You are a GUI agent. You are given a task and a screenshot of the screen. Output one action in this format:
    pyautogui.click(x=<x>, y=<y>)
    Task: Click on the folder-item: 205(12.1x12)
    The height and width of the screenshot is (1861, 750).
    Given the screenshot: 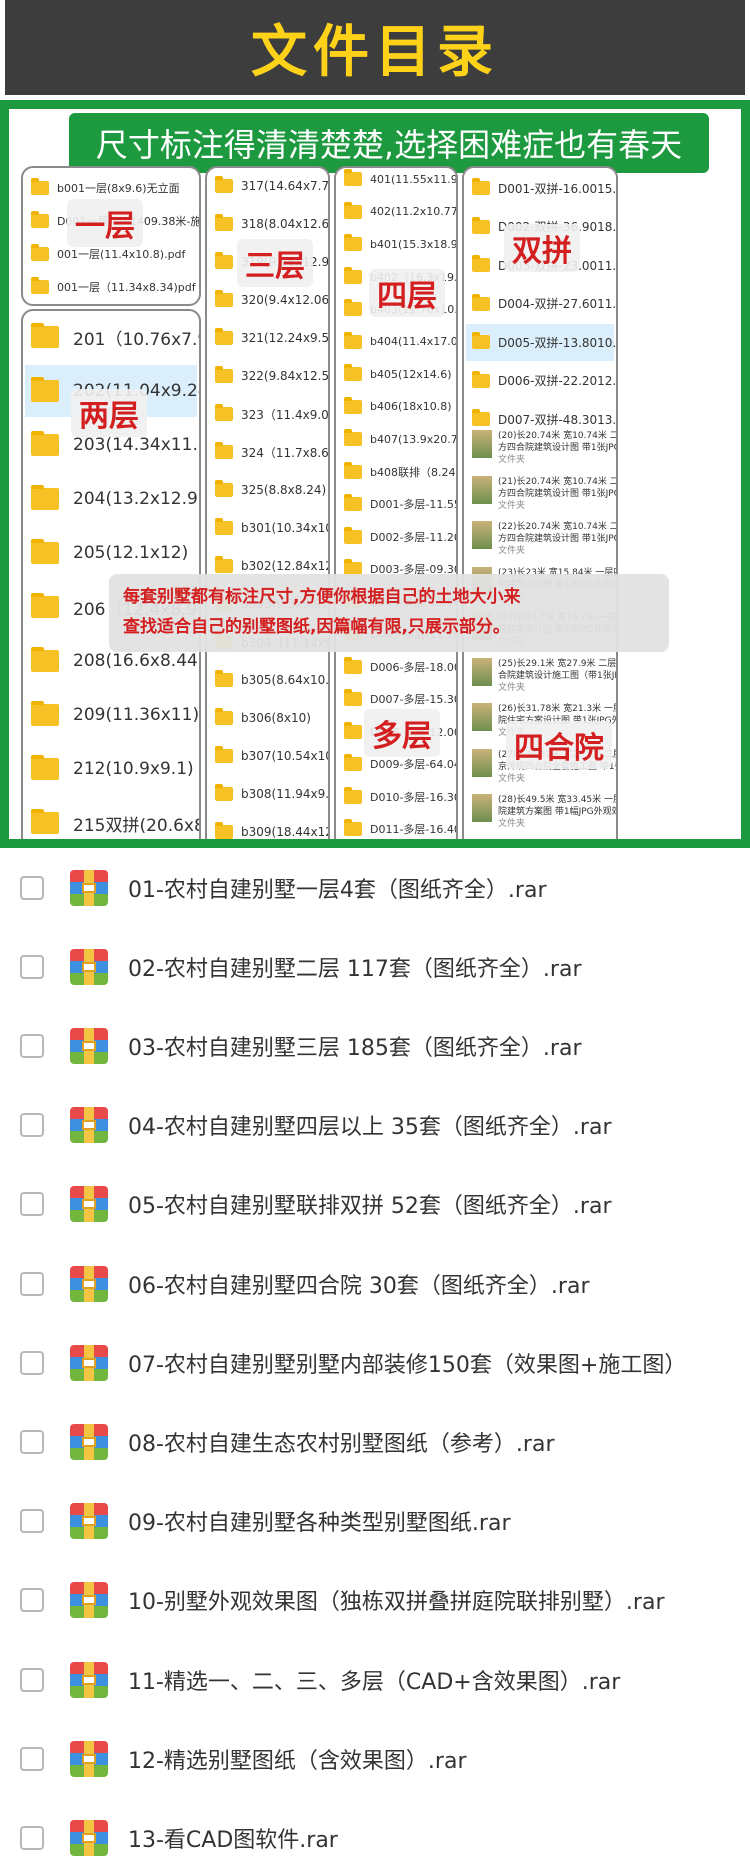 What is the action you would take?
    pyautogui.click(x=113, y=553)
    